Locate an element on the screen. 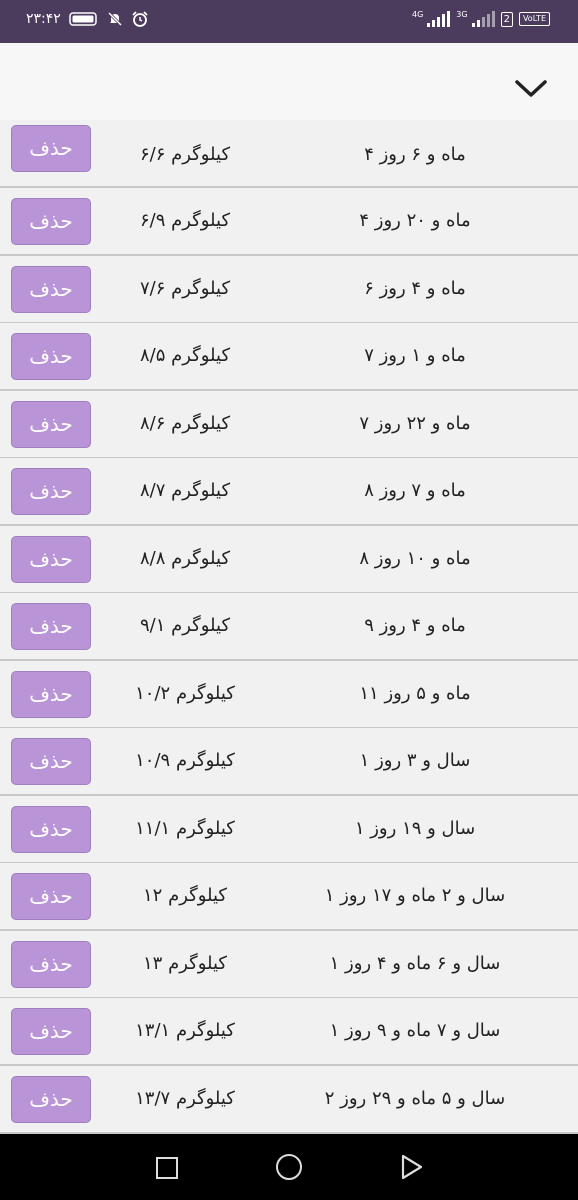  status-bar: ۲۳:۴۲ 4G 3G 2 VoLTE is located at coordinates (289, 21).